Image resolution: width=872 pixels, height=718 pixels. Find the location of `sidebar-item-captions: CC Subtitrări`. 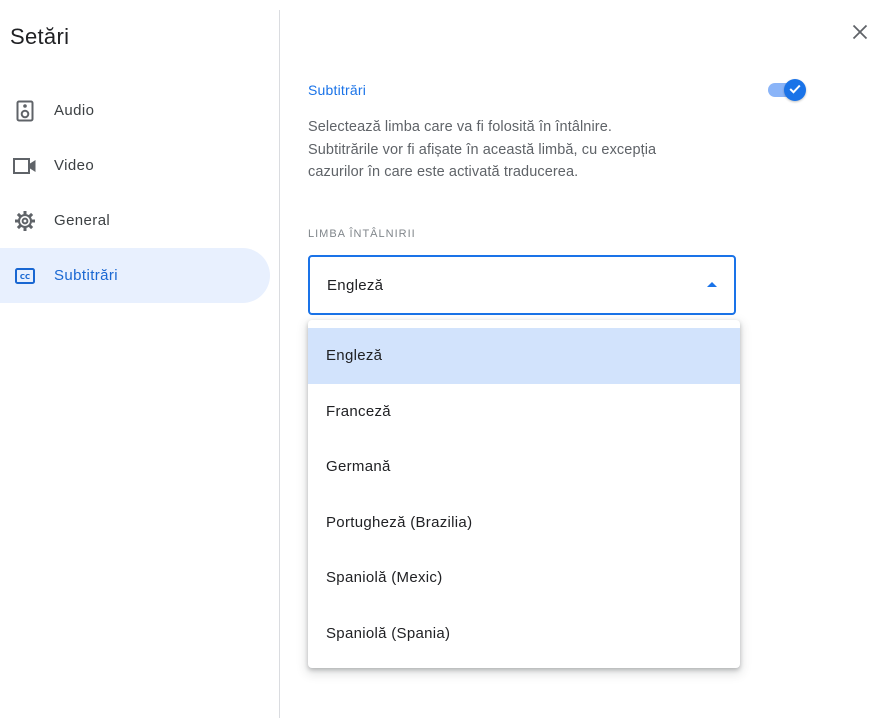

sidebar-item-captions: CC Subtitrări is located at coordinates (135, 275).